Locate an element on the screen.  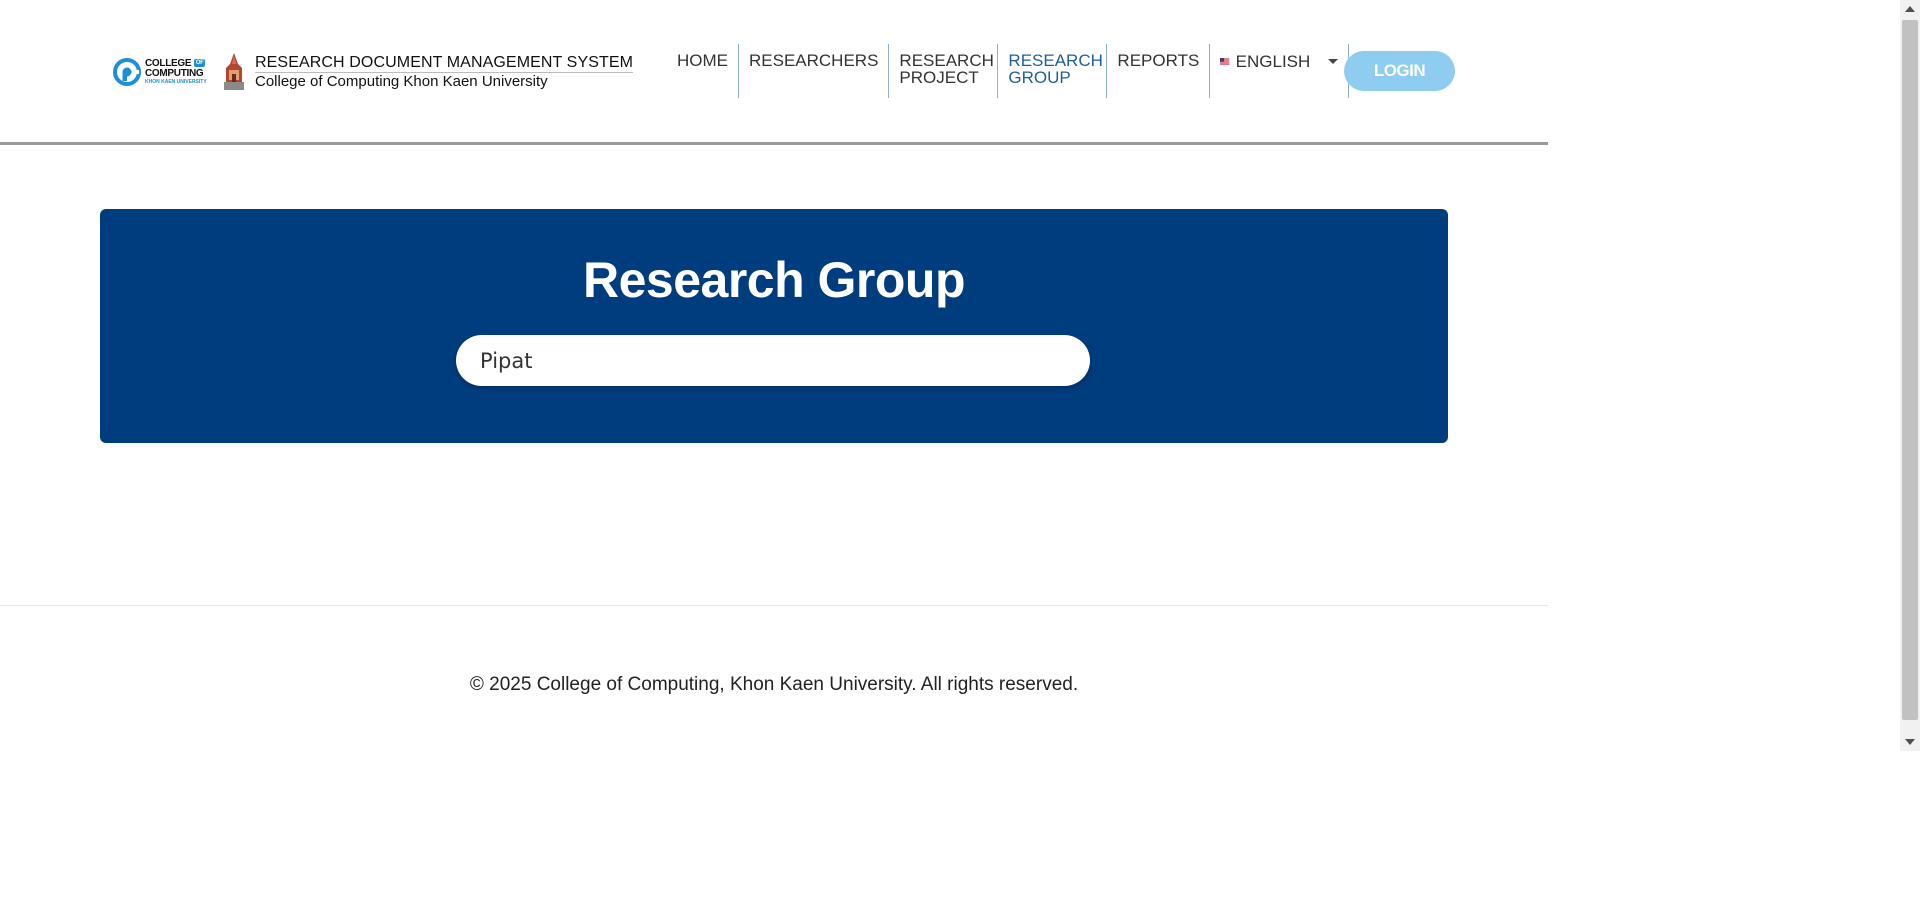
nav-reports: REPORTS is located at coordinates (1159, 71).